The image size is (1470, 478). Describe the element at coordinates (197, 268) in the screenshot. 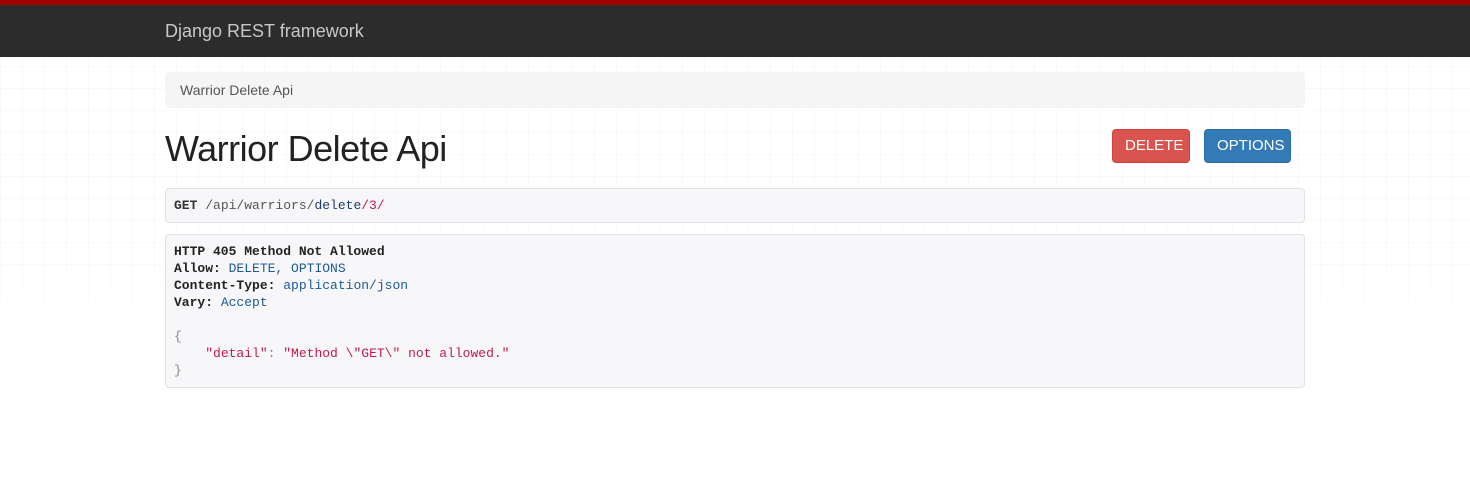

I see `header-name-allow: Allow:` at that location.